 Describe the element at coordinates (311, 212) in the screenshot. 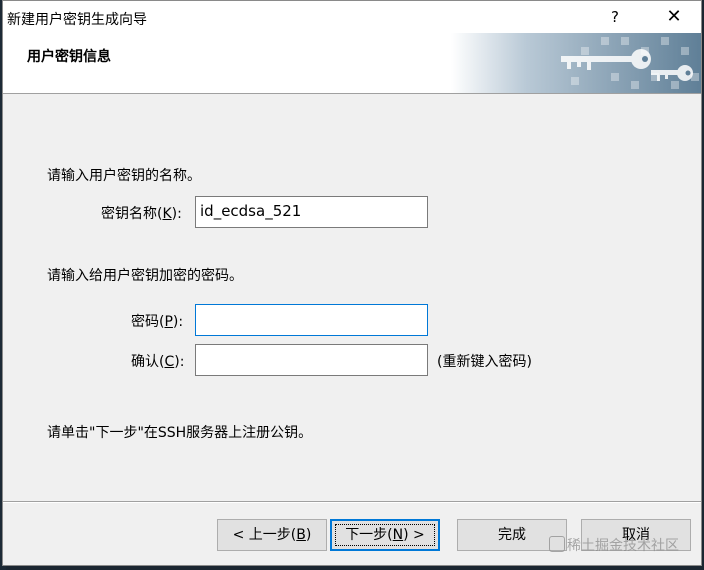

I see `key-name-input: id_ecdsa_521` at that location.